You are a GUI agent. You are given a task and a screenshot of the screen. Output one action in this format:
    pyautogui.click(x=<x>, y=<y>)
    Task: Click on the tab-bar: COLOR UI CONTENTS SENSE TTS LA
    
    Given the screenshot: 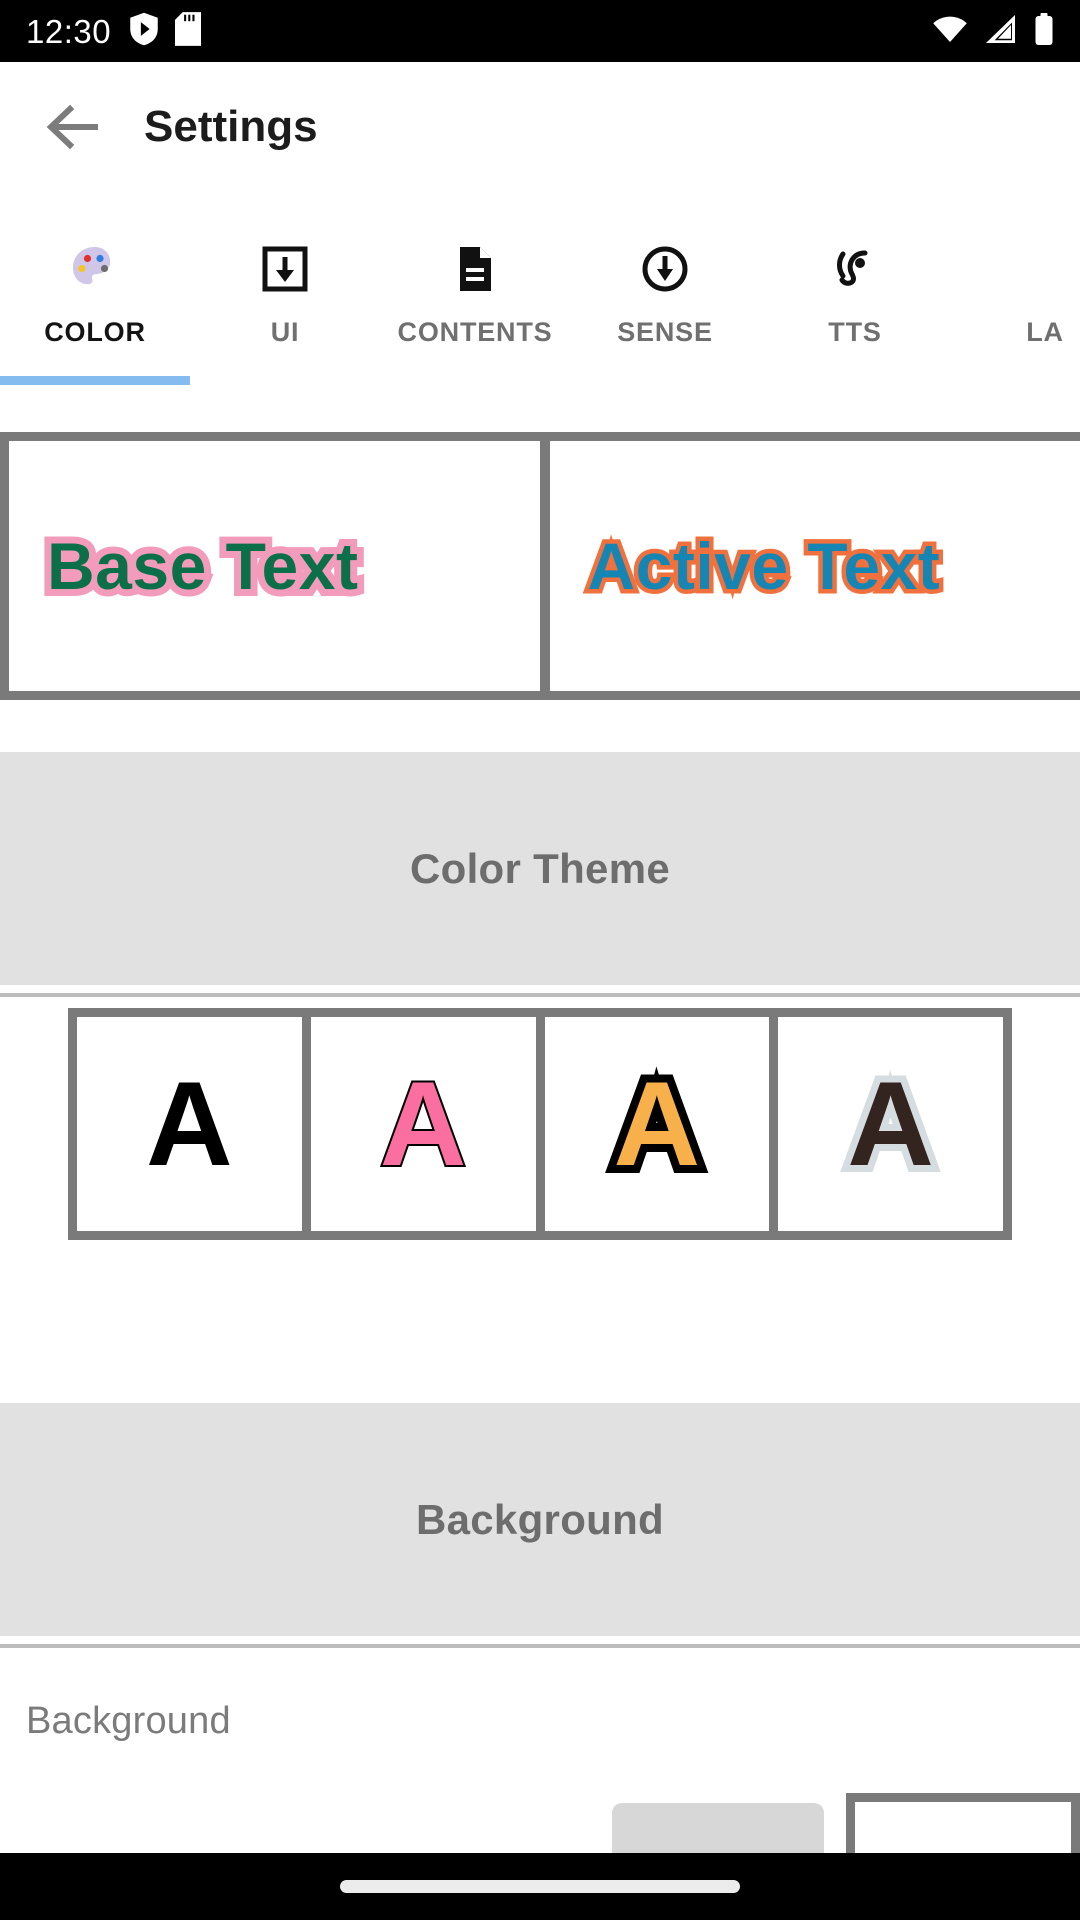 What is the action you would take?
    pyautogui.click(x=540, y=313)
    